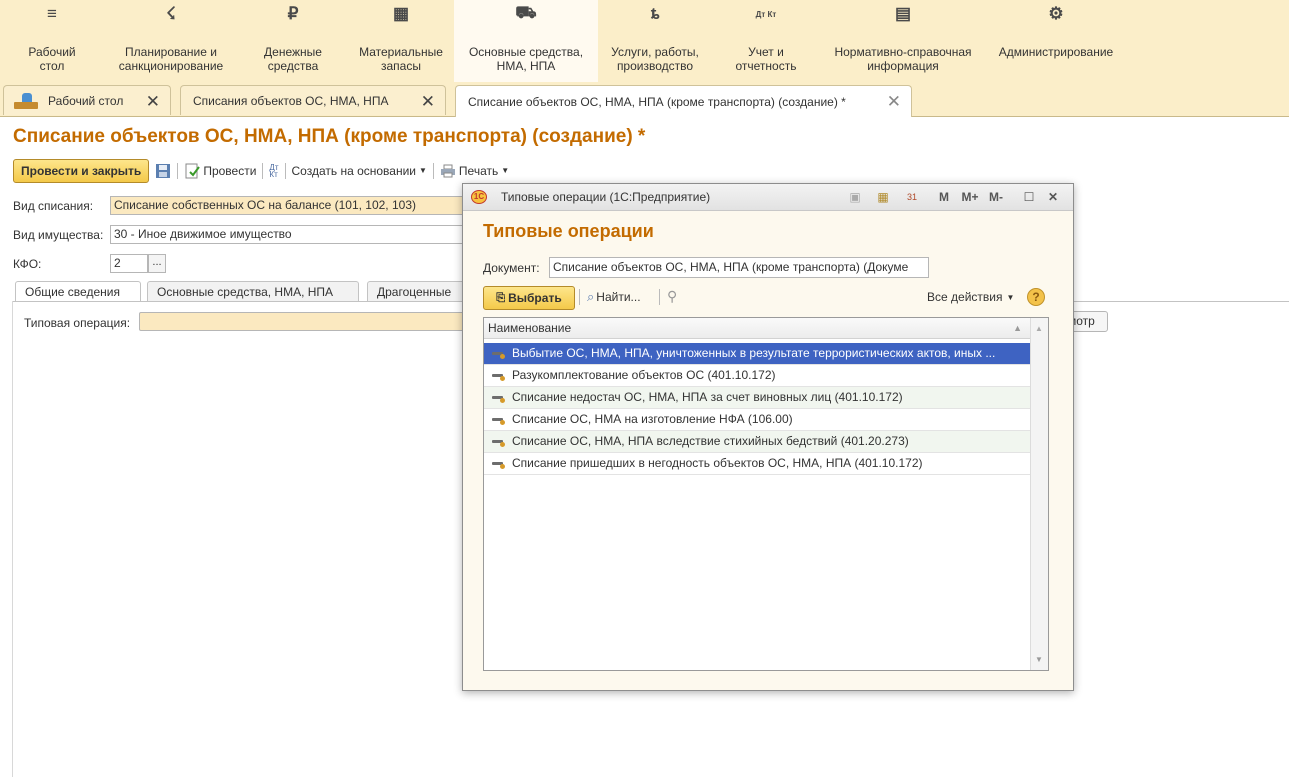 This screenshot has height=777, width=1289. I want to click on dt-kt-button: Дт Кт, so click(273, 170).